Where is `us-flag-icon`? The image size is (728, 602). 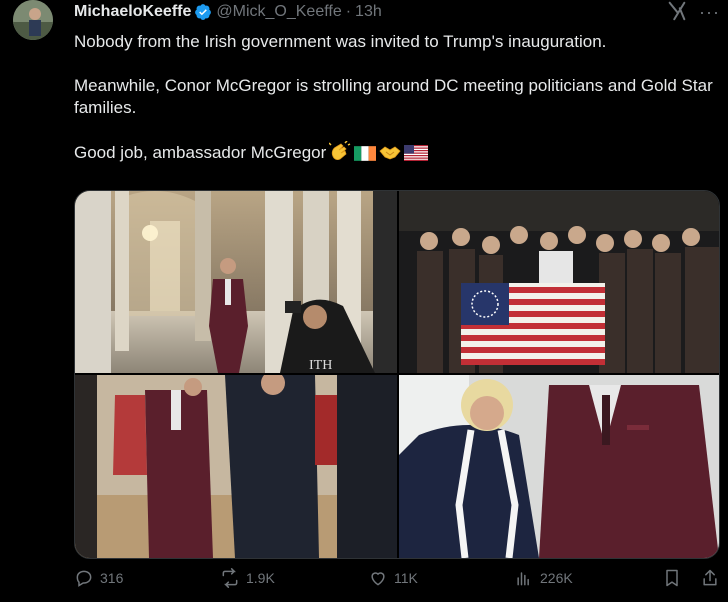 us-flag-icon is located at coordinates (416, 156).